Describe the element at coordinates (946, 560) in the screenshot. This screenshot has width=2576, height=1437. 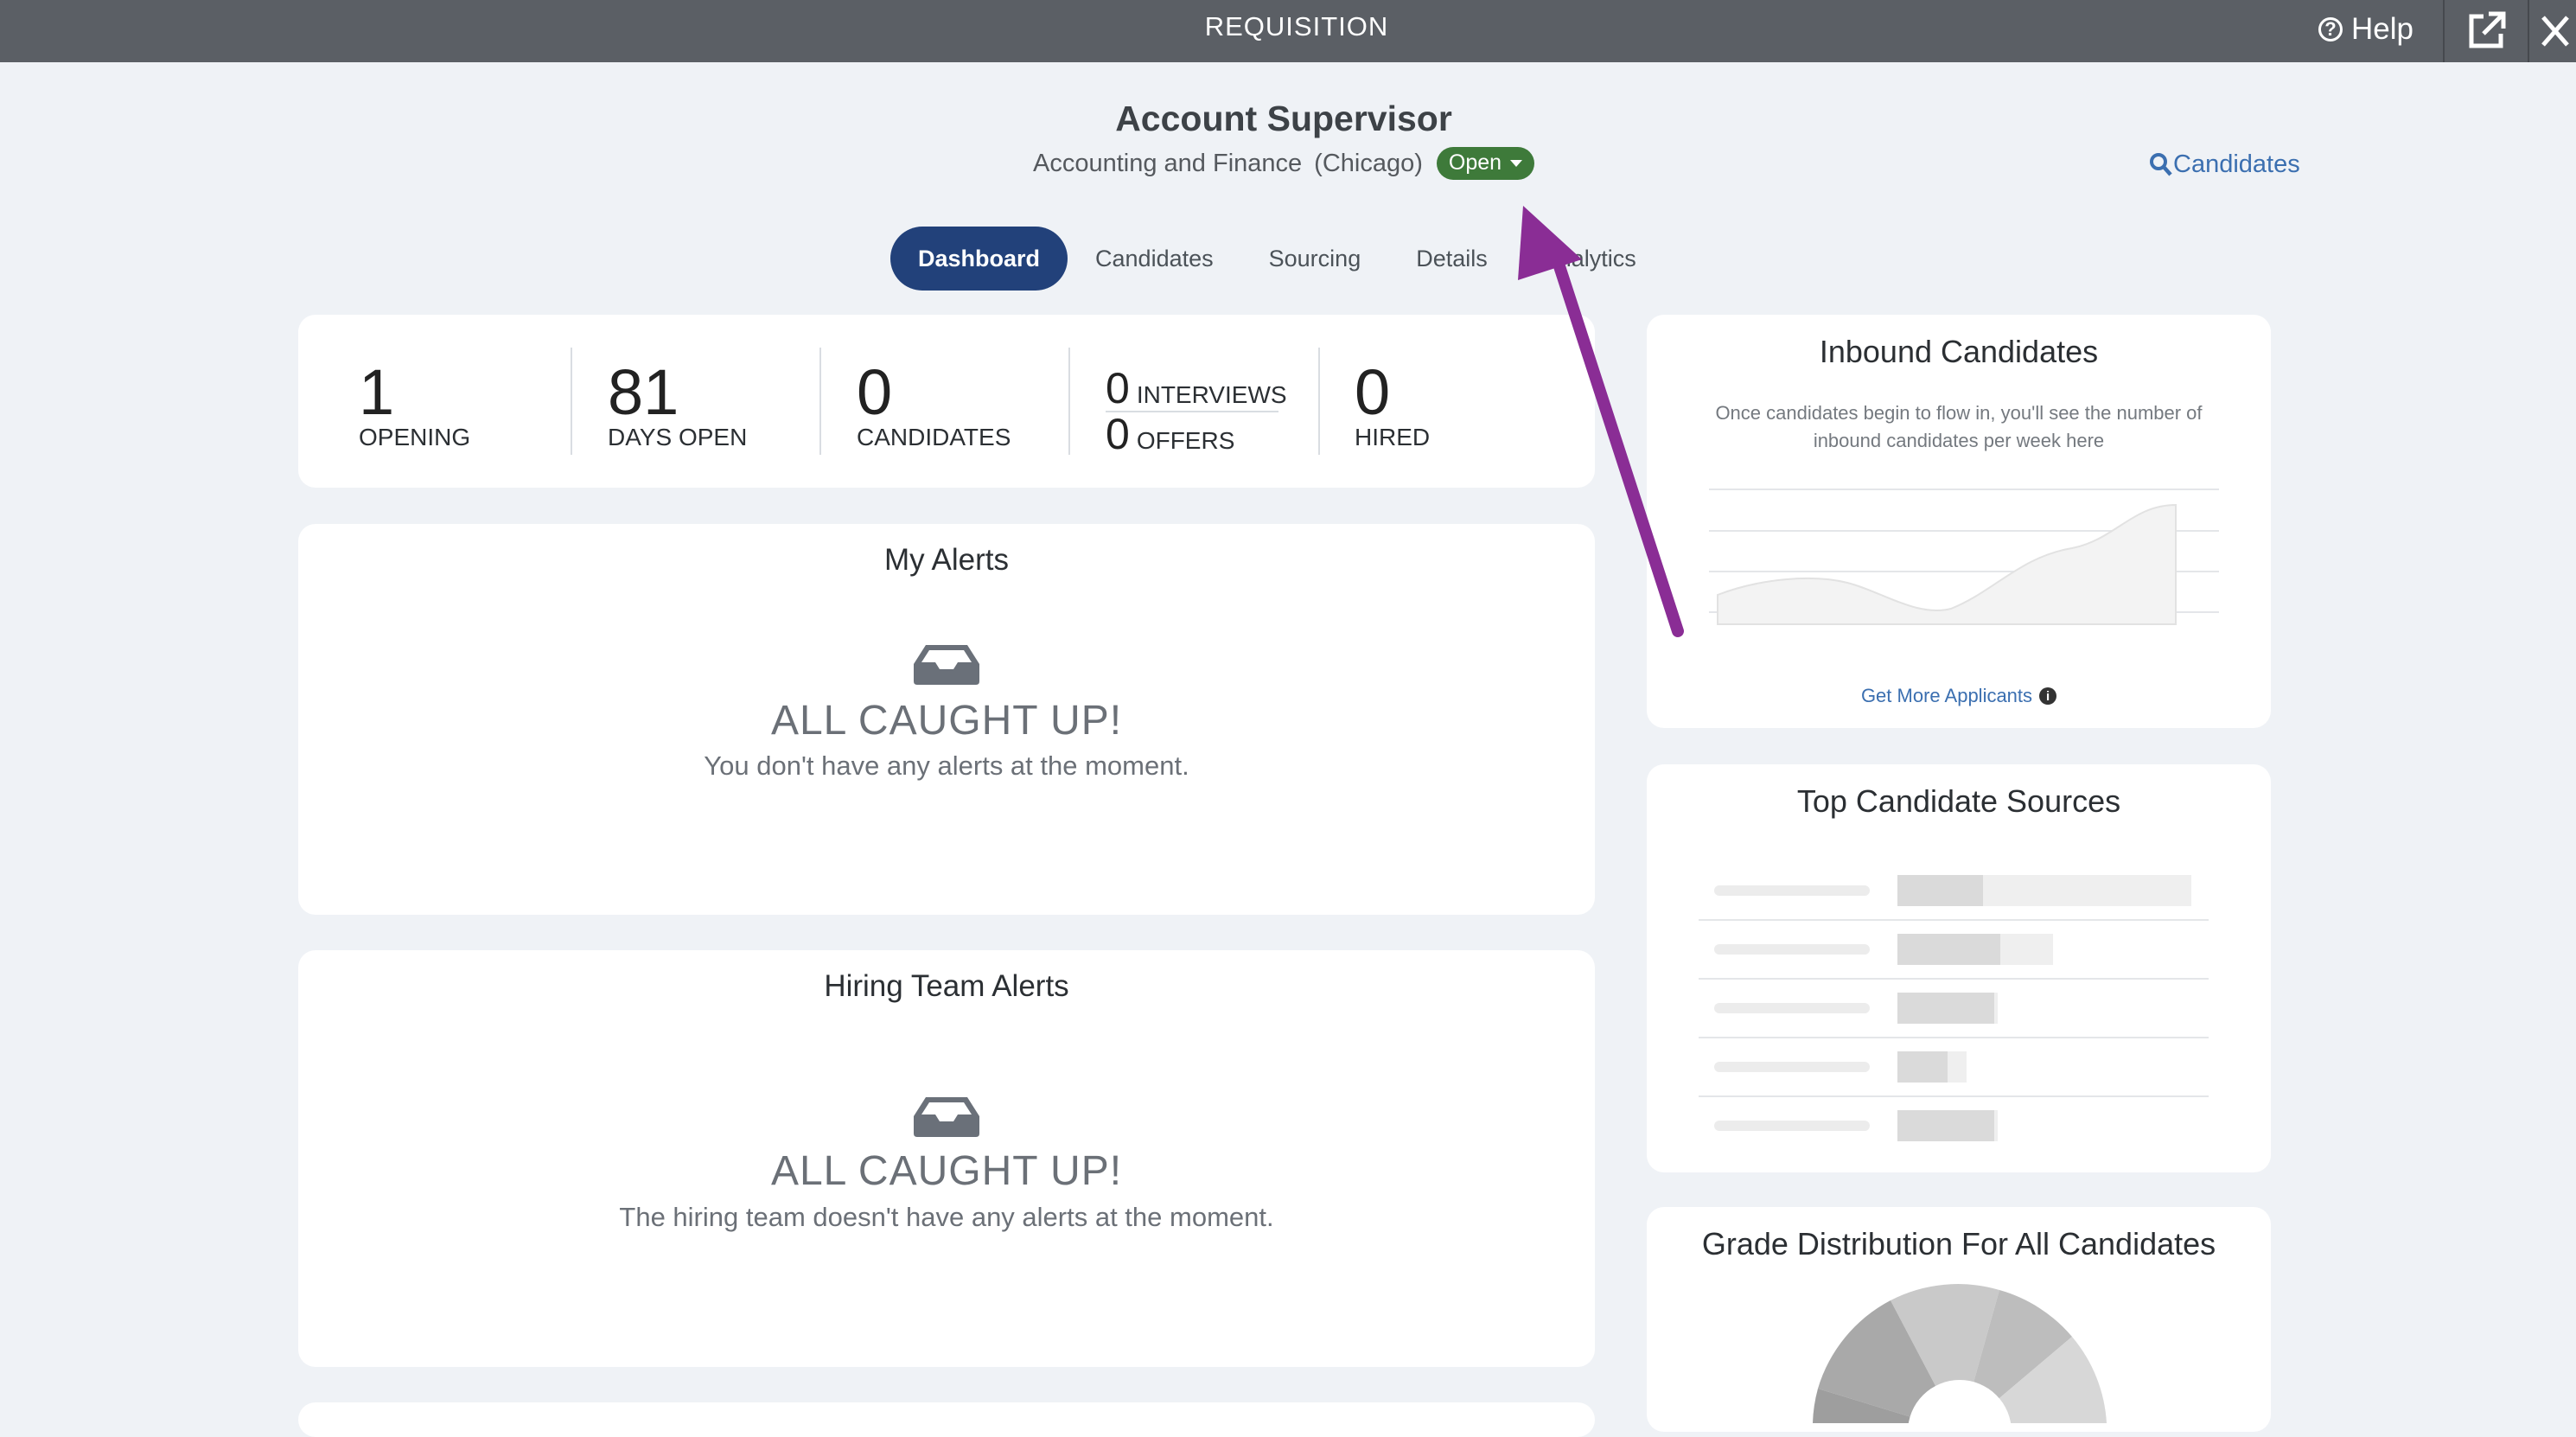
I see `my-alerts-title: My Alerts` at that location.